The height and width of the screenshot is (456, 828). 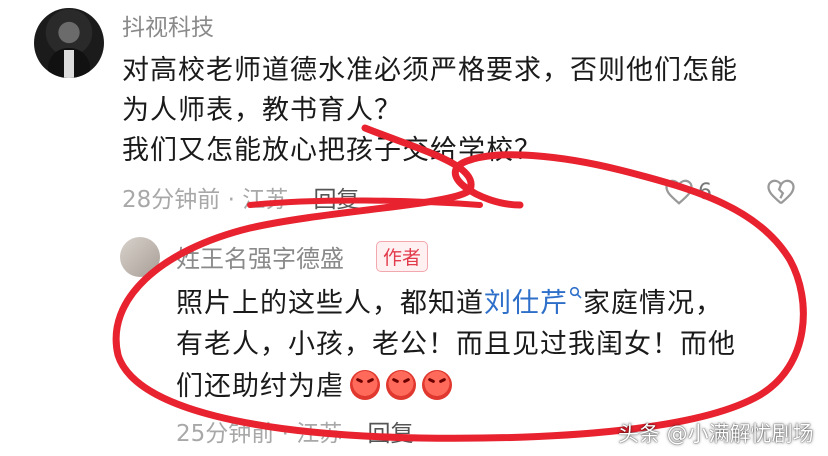 What do you see at coordinates (260, 256) in the screenshot?
I see `author-username: 姓王名强字德盛` at bounding box center [260, 256].